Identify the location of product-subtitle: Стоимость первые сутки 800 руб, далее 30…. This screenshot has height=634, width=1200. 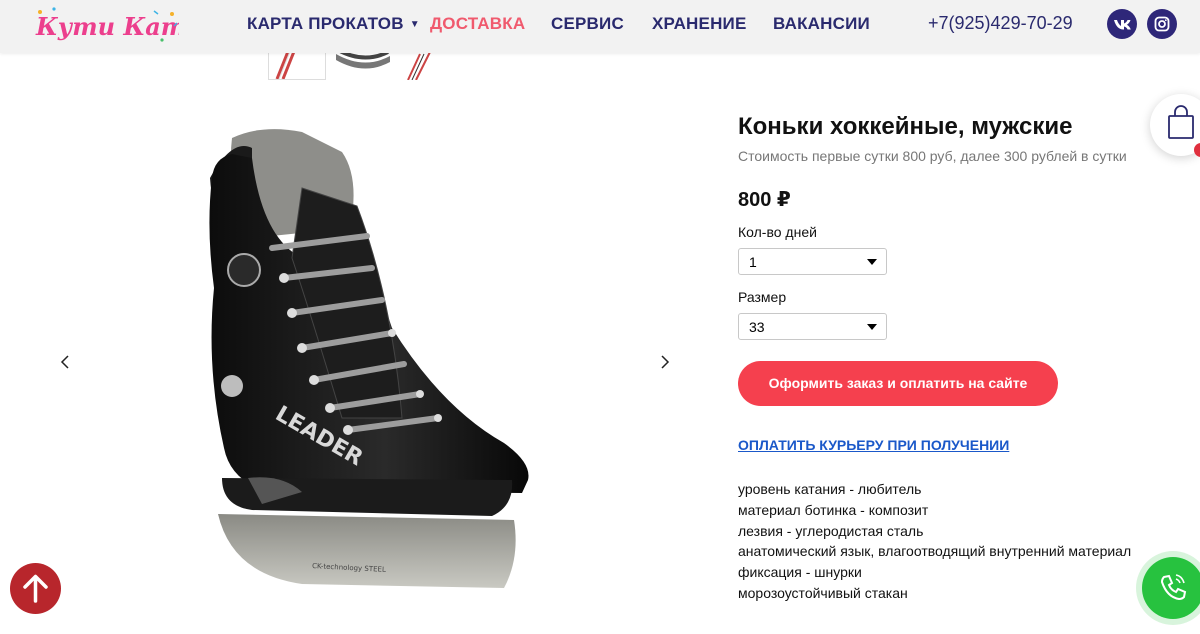
(932, 156).